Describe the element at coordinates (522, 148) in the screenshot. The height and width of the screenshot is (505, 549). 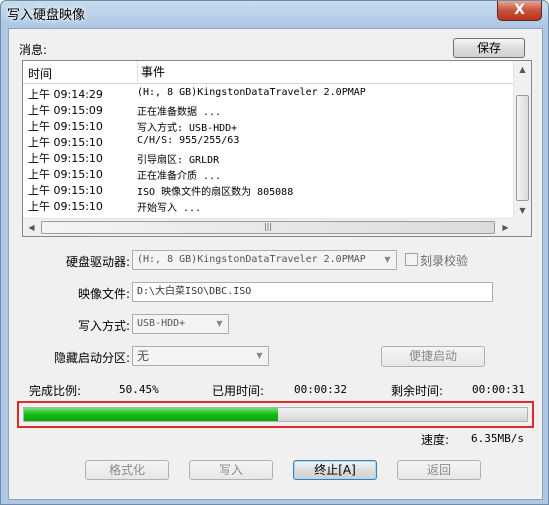
I see `vertical-scroll-thumb` at that location.